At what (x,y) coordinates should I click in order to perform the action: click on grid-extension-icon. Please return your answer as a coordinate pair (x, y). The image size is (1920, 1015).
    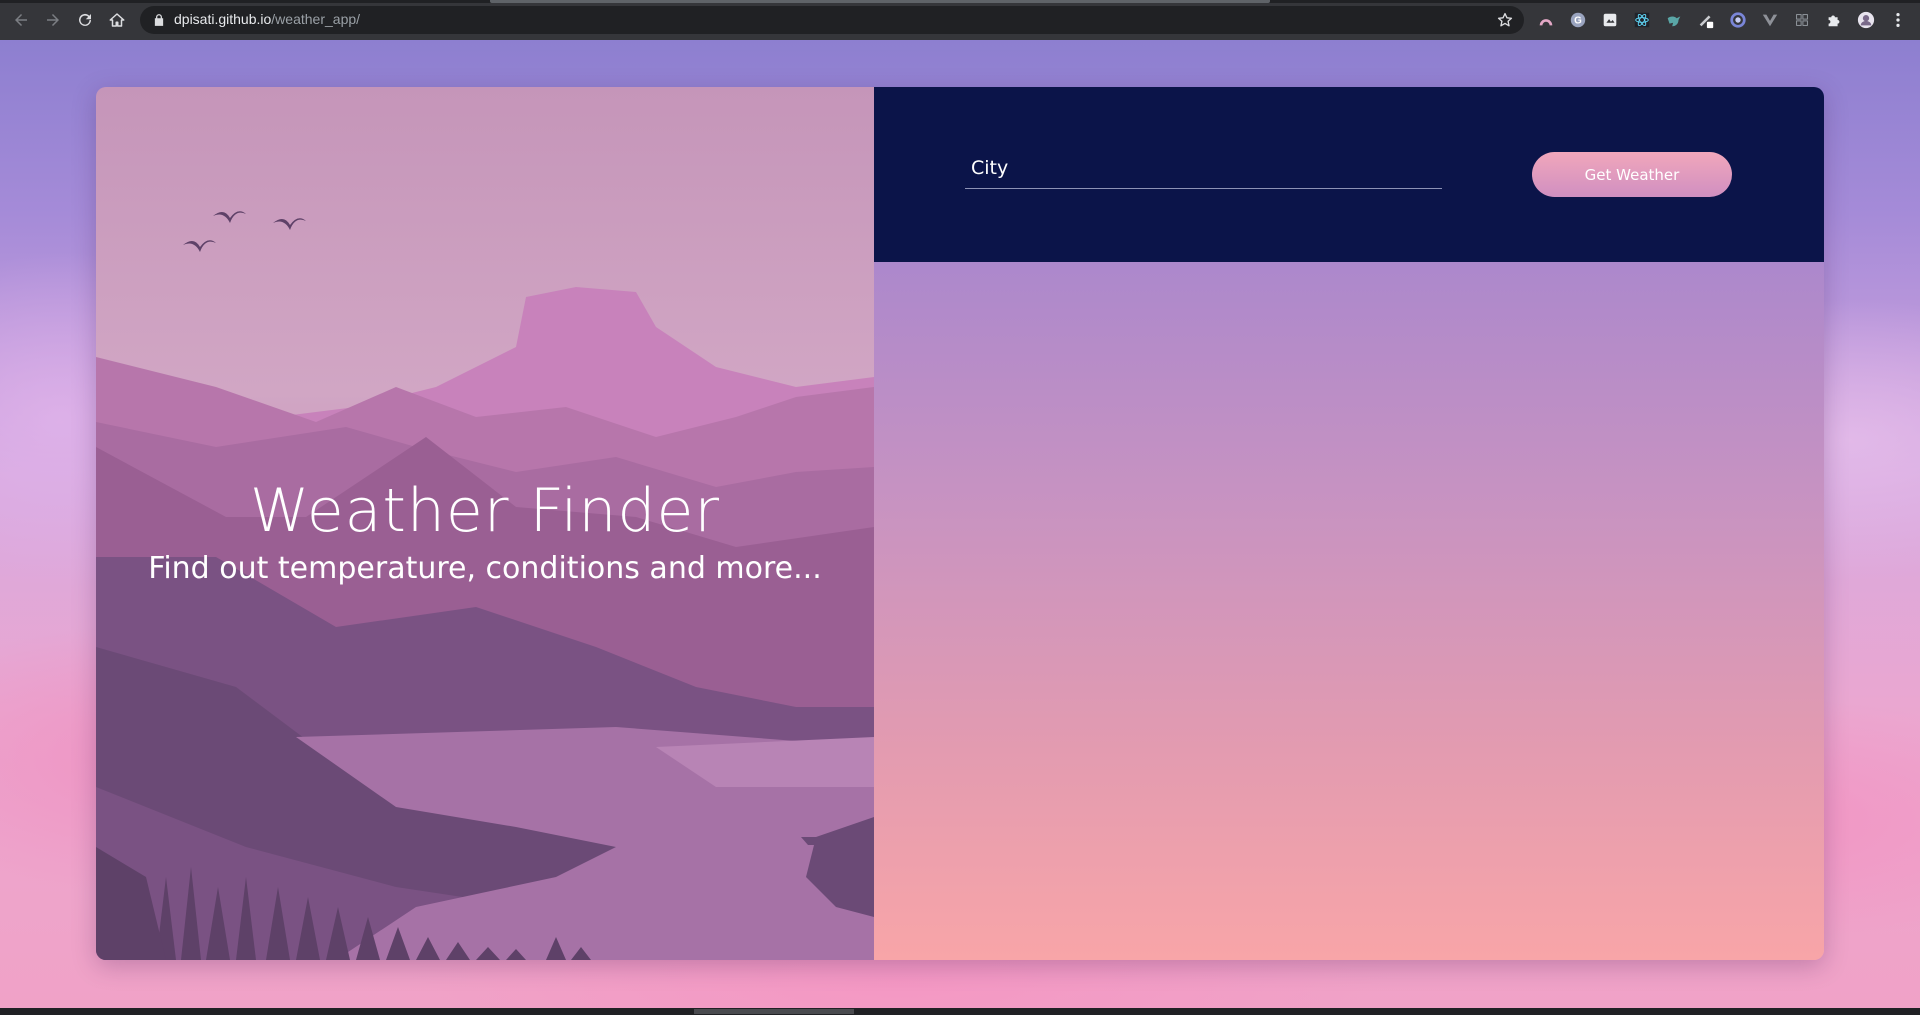
    Looking at the image, I should click on (1802, 20).